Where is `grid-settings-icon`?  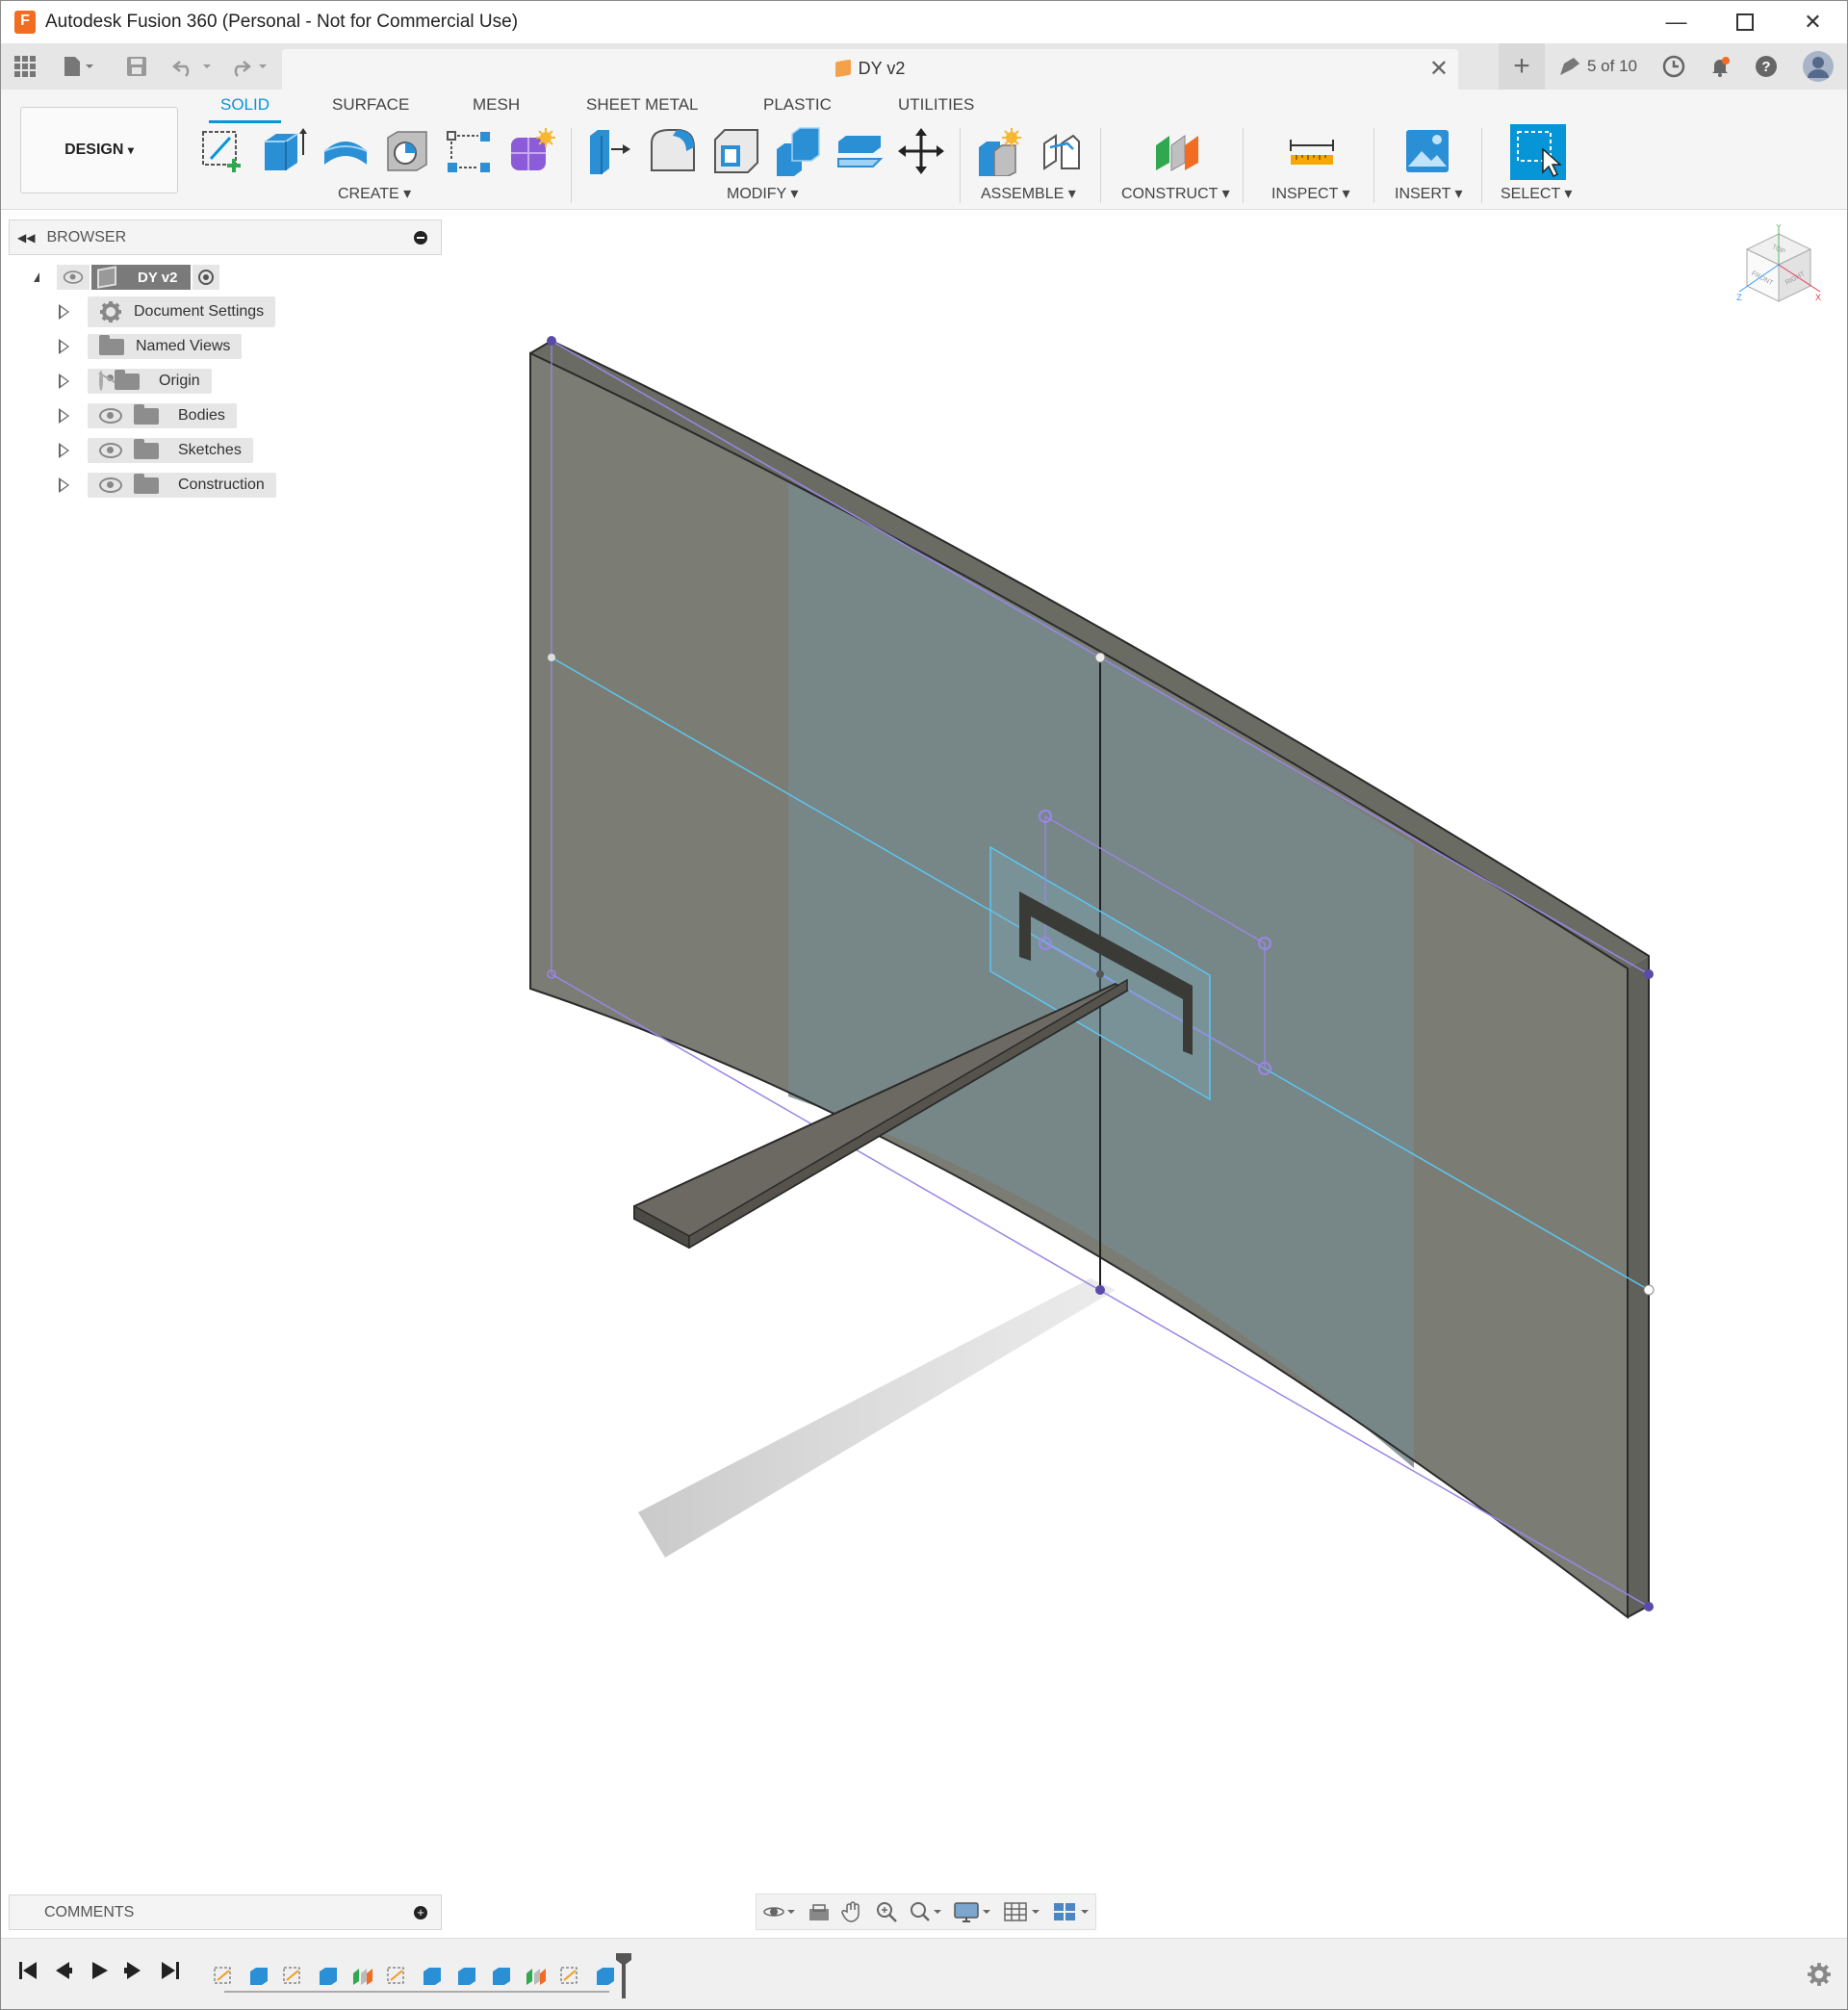 grid-settings-icon is located at coordinates (1022, 1912).